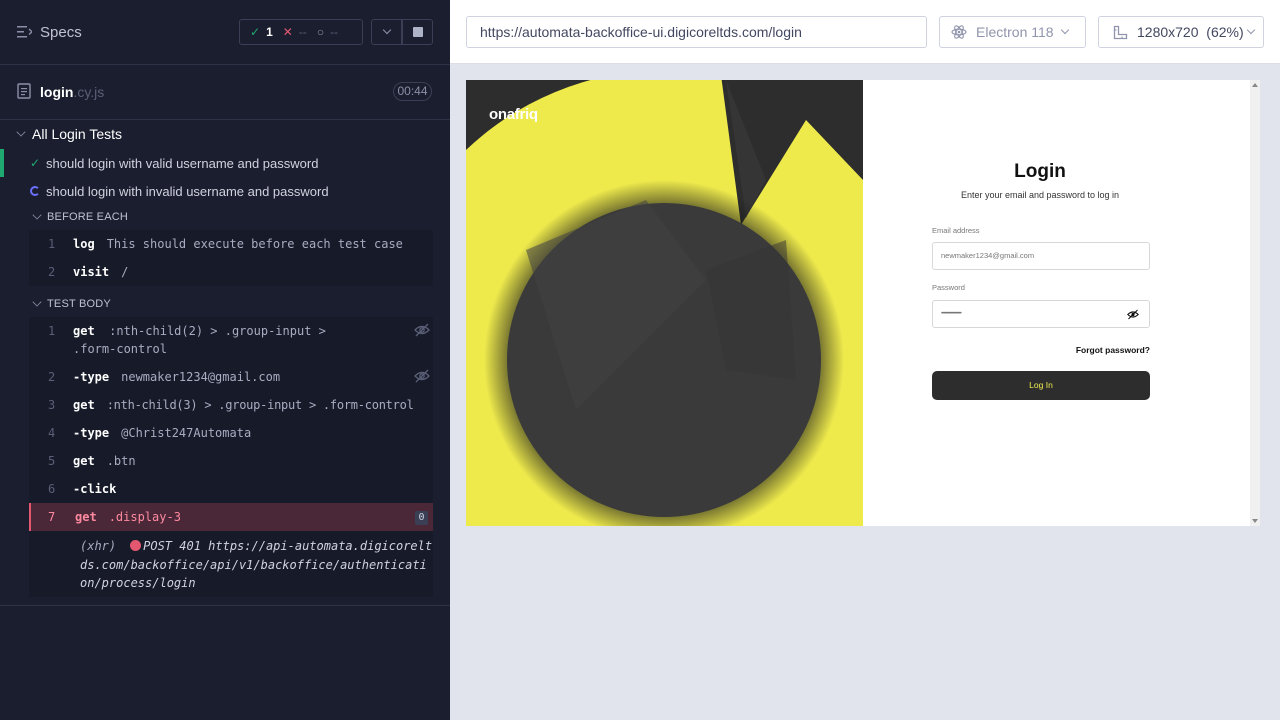 Image resolution: width=1280 pixels, height=720 pixels. Describe the element at coordinates (231, 461) in the screenshot. I see `command-row: 5 get .btn` at that location.